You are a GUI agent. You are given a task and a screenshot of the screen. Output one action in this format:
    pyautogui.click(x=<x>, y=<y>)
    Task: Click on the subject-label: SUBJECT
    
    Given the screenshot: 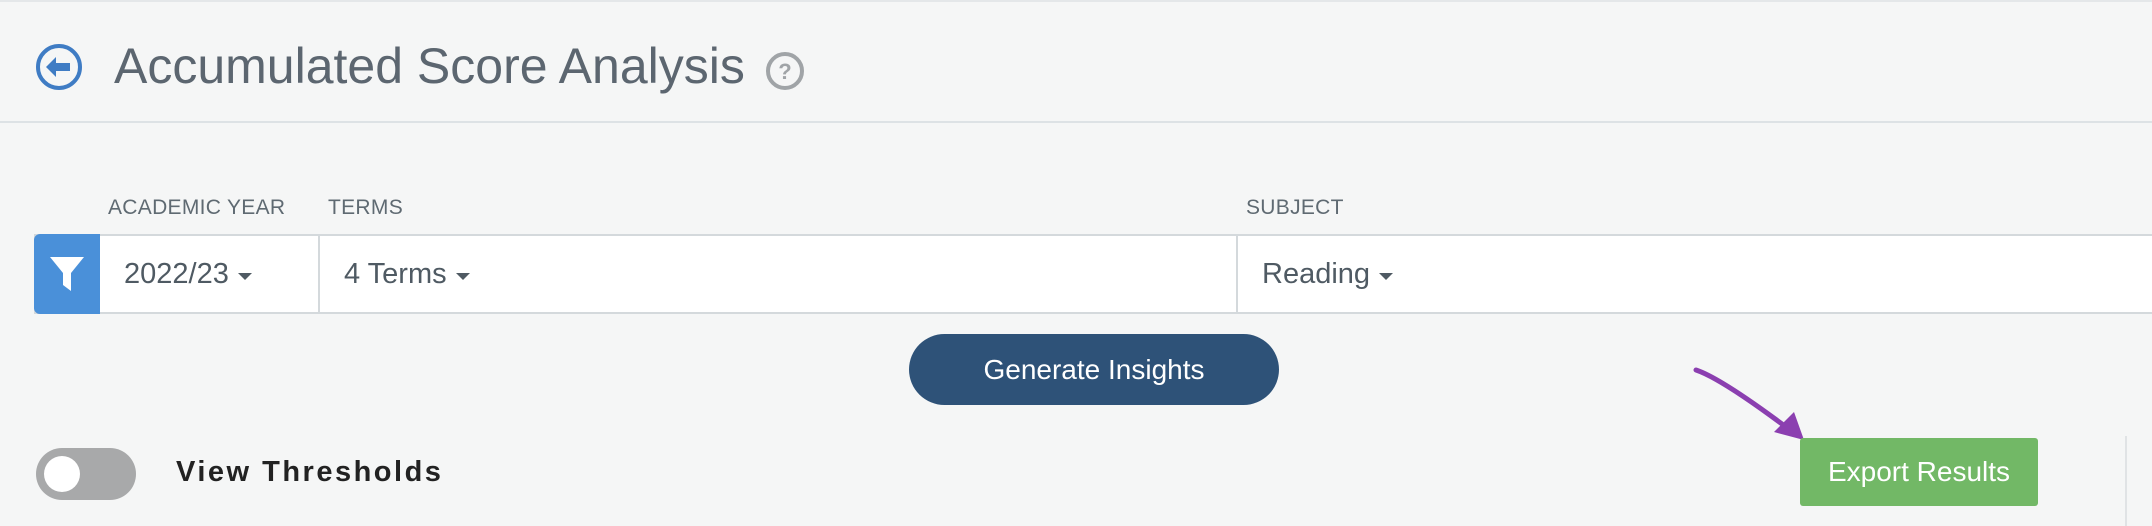 What is the action you would take?
    pyautogui.click(x=1295, y=207)
    